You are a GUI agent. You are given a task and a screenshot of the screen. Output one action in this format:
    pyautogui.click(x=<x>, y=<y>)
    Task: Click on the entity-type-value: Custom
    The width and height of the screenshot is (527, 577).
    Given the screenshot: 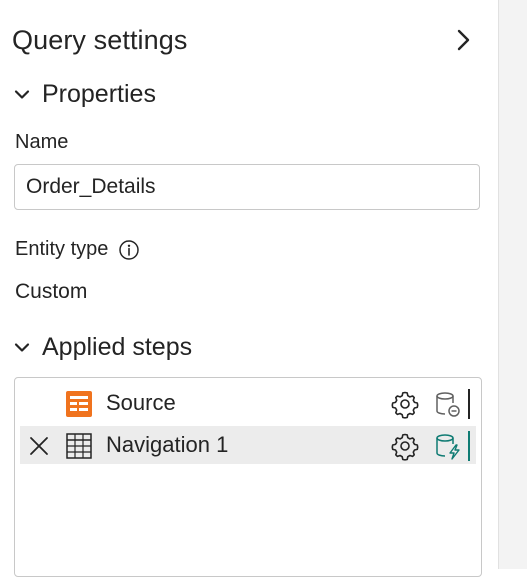 What is the action you would take?
    pyautogui.click(x=51, y=291)
    